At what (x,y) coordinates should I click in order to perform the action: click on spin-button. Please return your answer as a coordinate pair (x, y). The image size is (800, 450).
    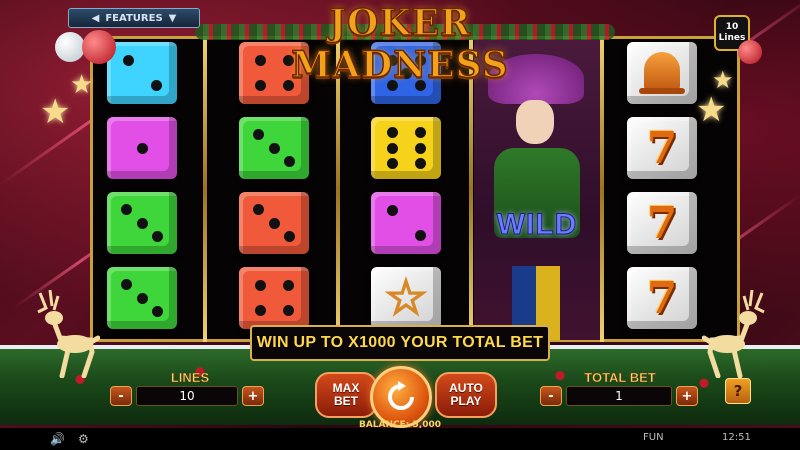
    Looking at the image, I should click on (401, 397).